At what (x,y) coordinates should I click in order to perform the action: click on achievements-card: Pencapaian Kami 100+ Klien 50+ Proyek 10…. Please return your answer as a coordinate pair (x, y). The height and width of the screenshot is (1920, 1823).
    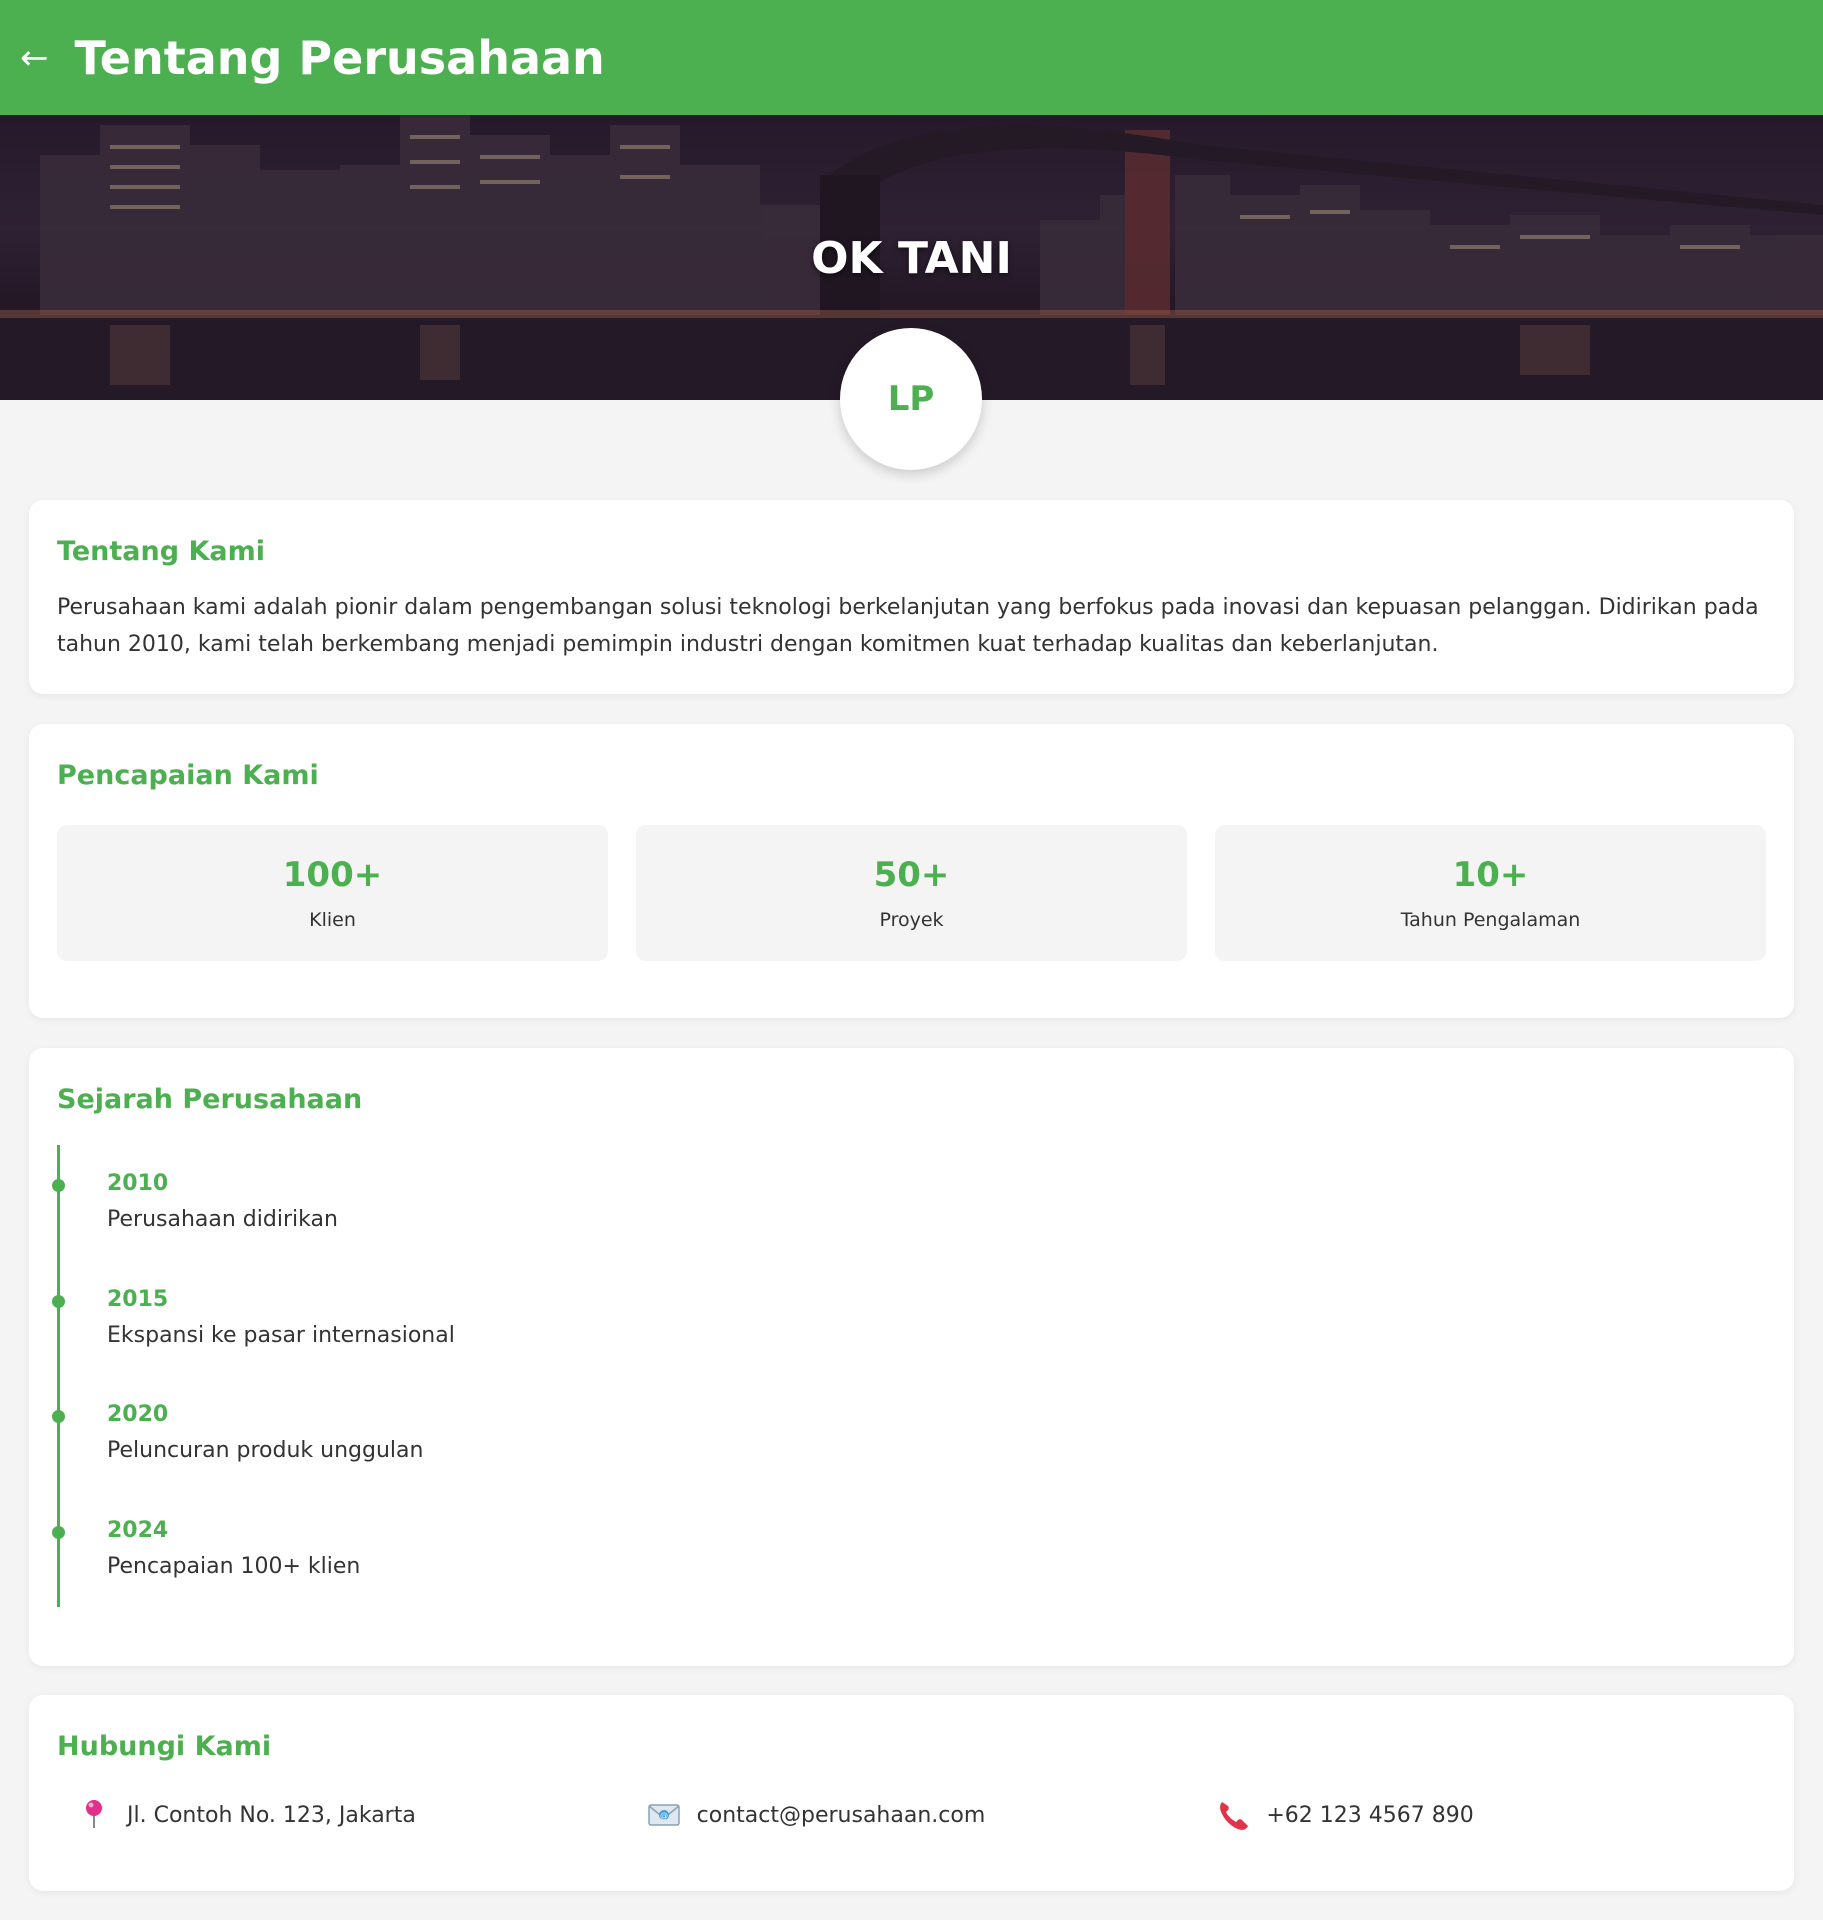
    Looking at the image, I should click on (911, 871).